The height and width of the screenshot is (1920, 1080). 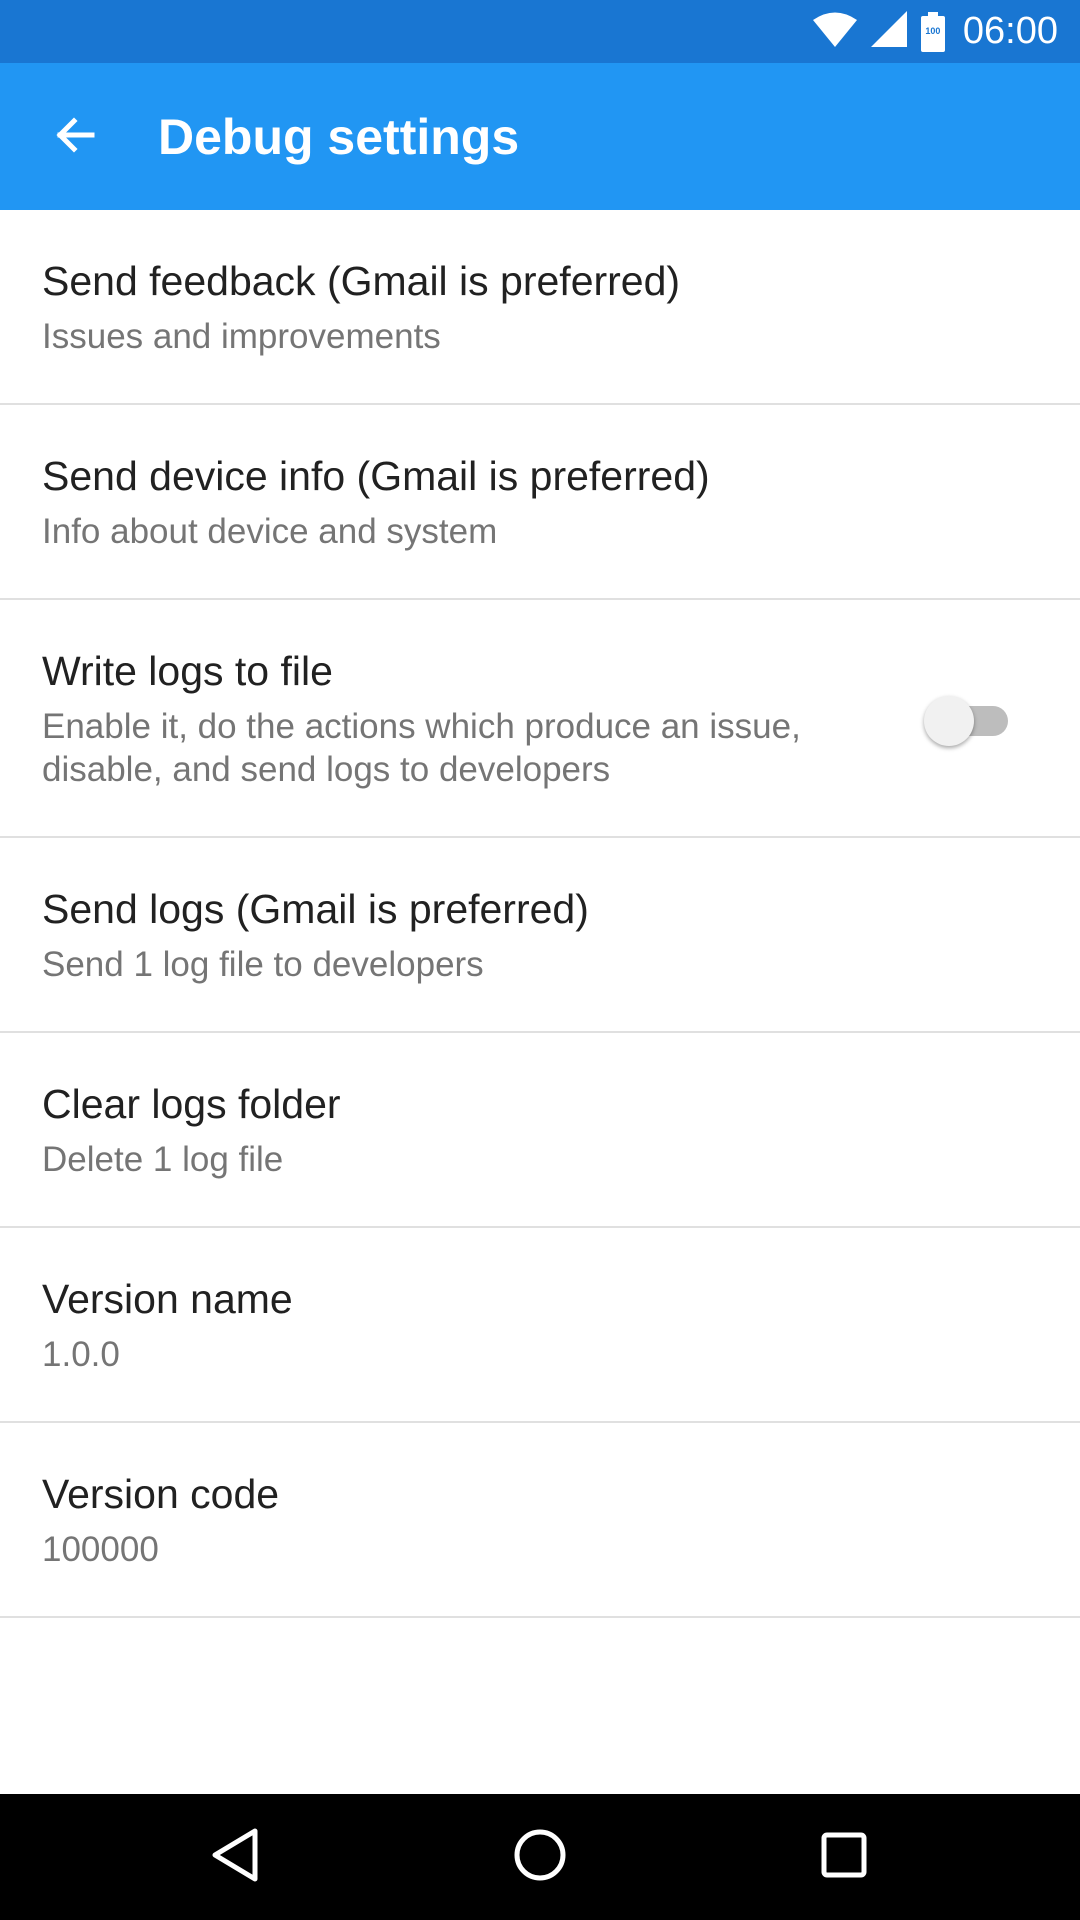 I want to click on setting-summary: 100000, so click(x=100, y=1549).